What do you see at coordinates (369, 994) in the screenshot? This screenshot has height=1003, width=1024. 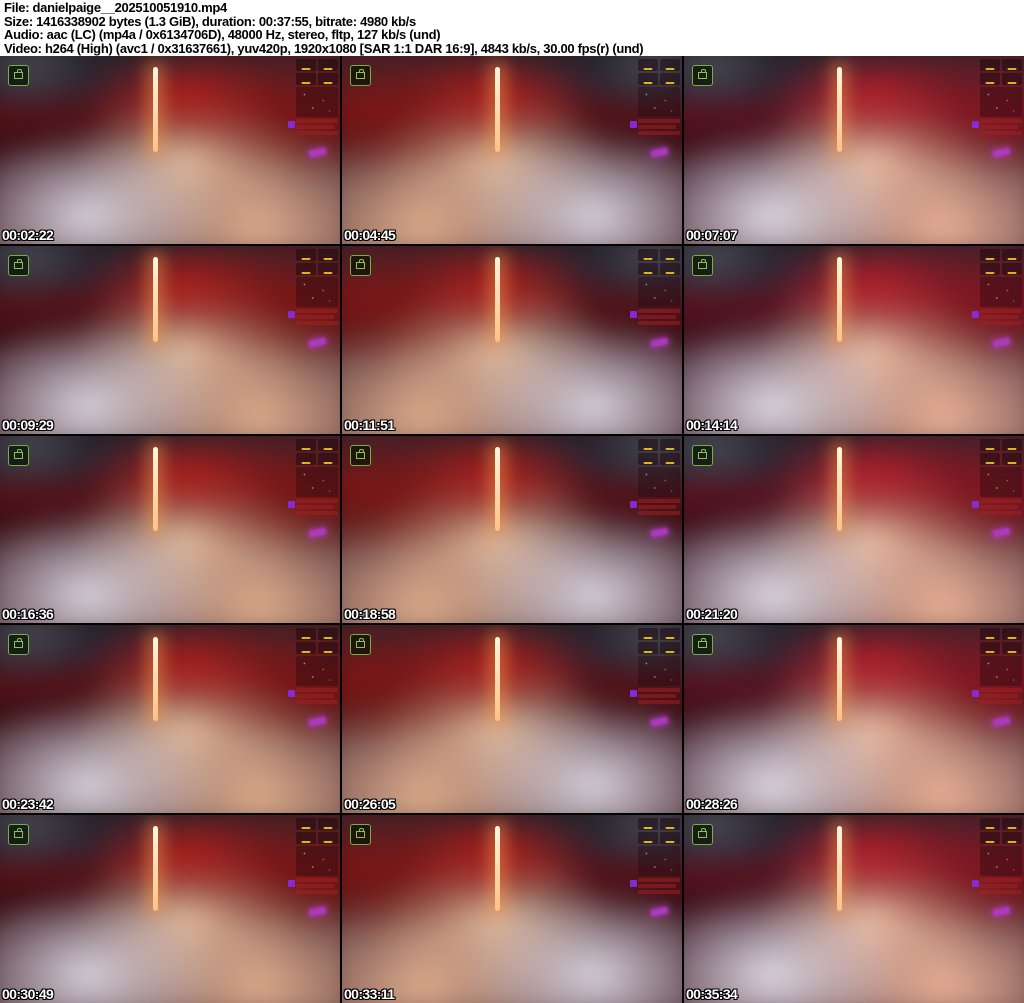 I see `timestamp-label: 00:33:11` at bounding box center [369, 994].